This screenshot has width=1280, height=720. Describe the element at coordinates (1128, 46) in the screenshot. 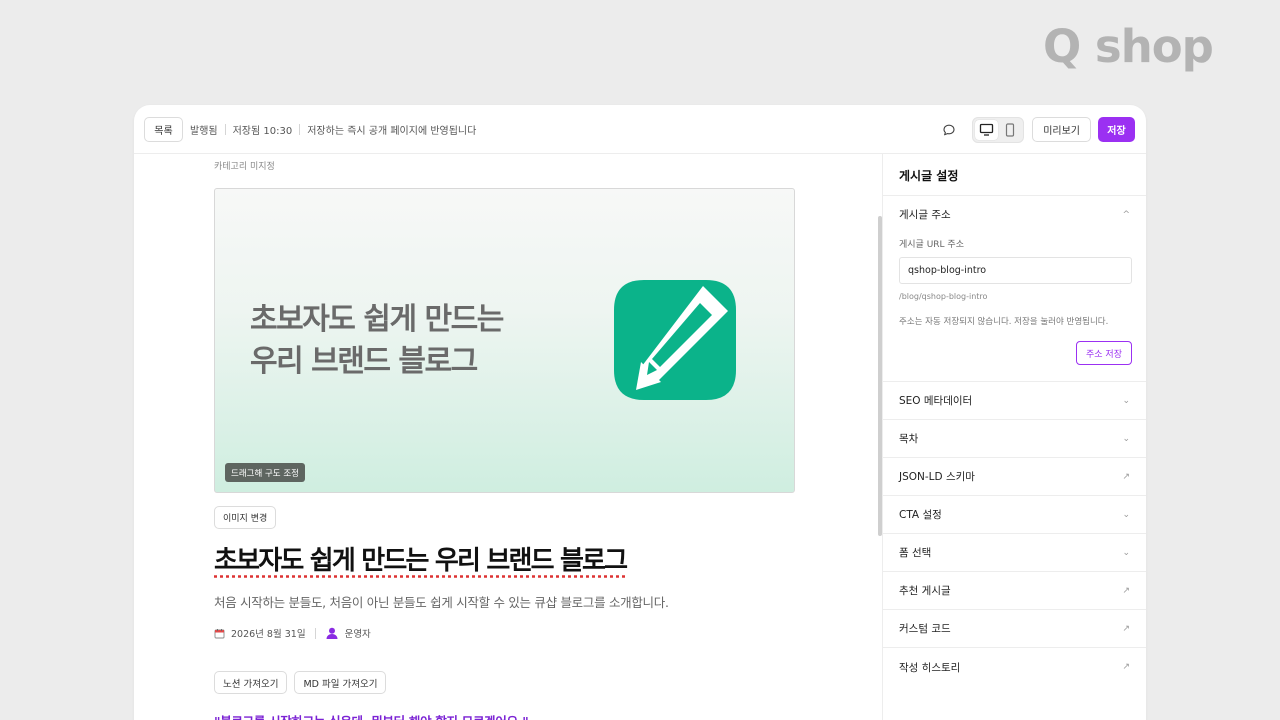

I see `brand-logo: Q shop` at that location.